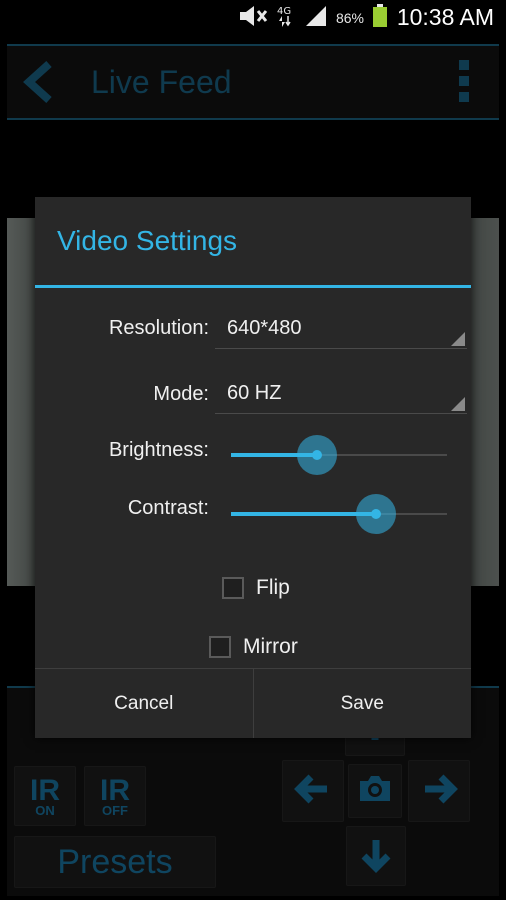 Image resolution: width=506 pixels, height=900 pixels. I want to click on mode-spinner: 60 HZ, so click(341, 394).